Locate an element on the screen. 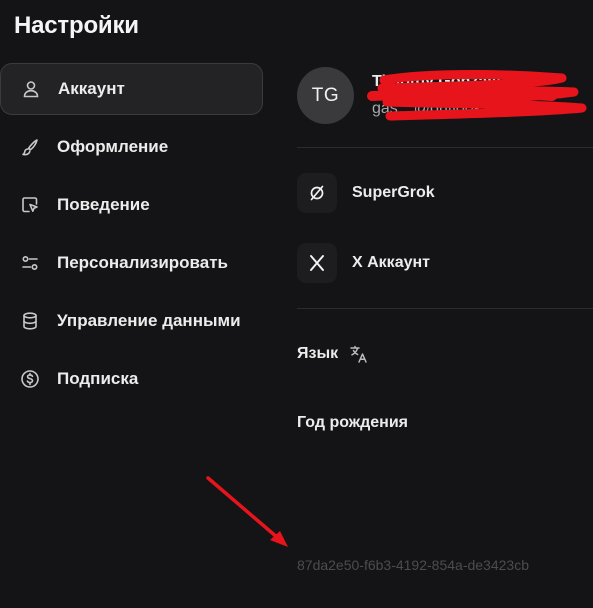 The image size is (593, 608). sidebar-item-personalize: Персонализировать is located at coordinates (131, 263).